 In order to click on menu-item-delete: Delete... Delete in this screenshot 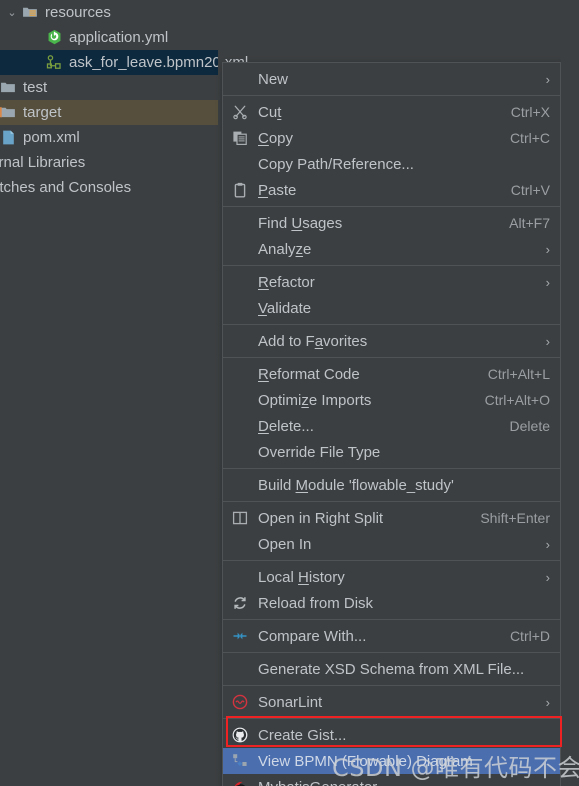, I will do `click(391, 426)`.